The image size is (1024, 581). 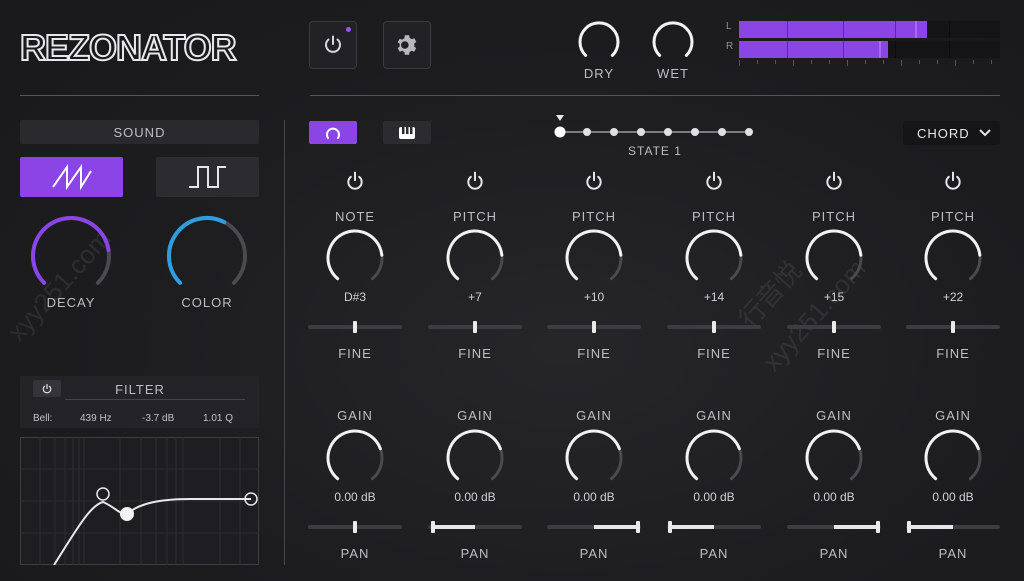 What do you see at coordinates (354, 297) in the screenshot?
I see `voice-pitch-value: D#3` at bounding box center [354, 297].